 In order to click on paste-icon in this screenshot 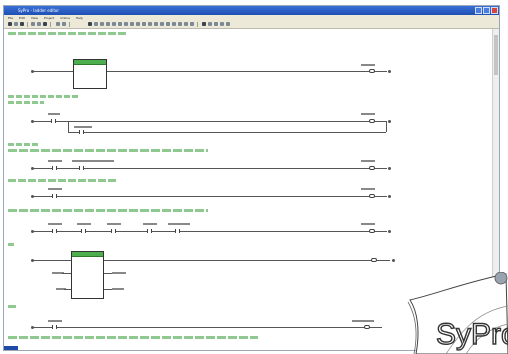, I will do `click(45, 24)`.